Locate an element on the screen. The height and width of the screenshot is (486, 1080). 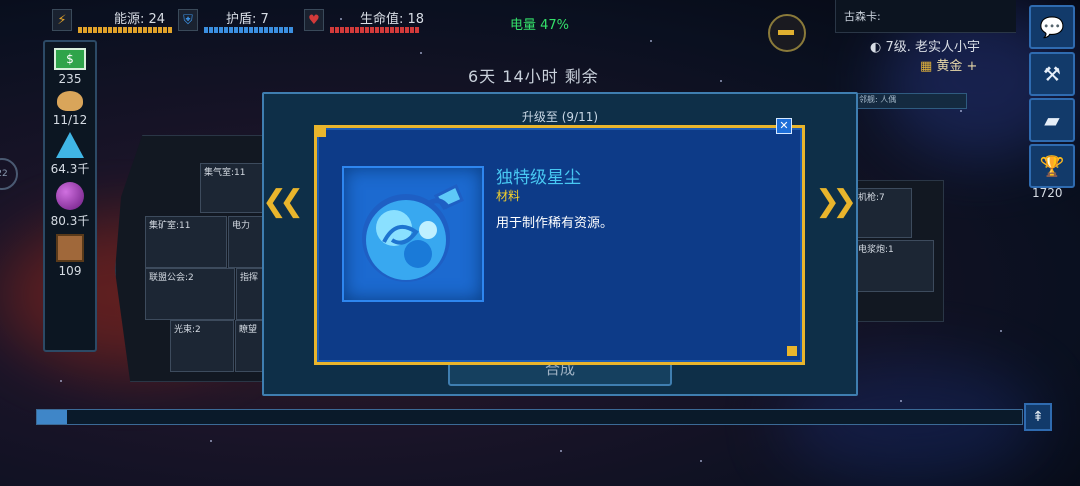
next-arrow-icon: ❯❯ is located at coordinates (836, 201).